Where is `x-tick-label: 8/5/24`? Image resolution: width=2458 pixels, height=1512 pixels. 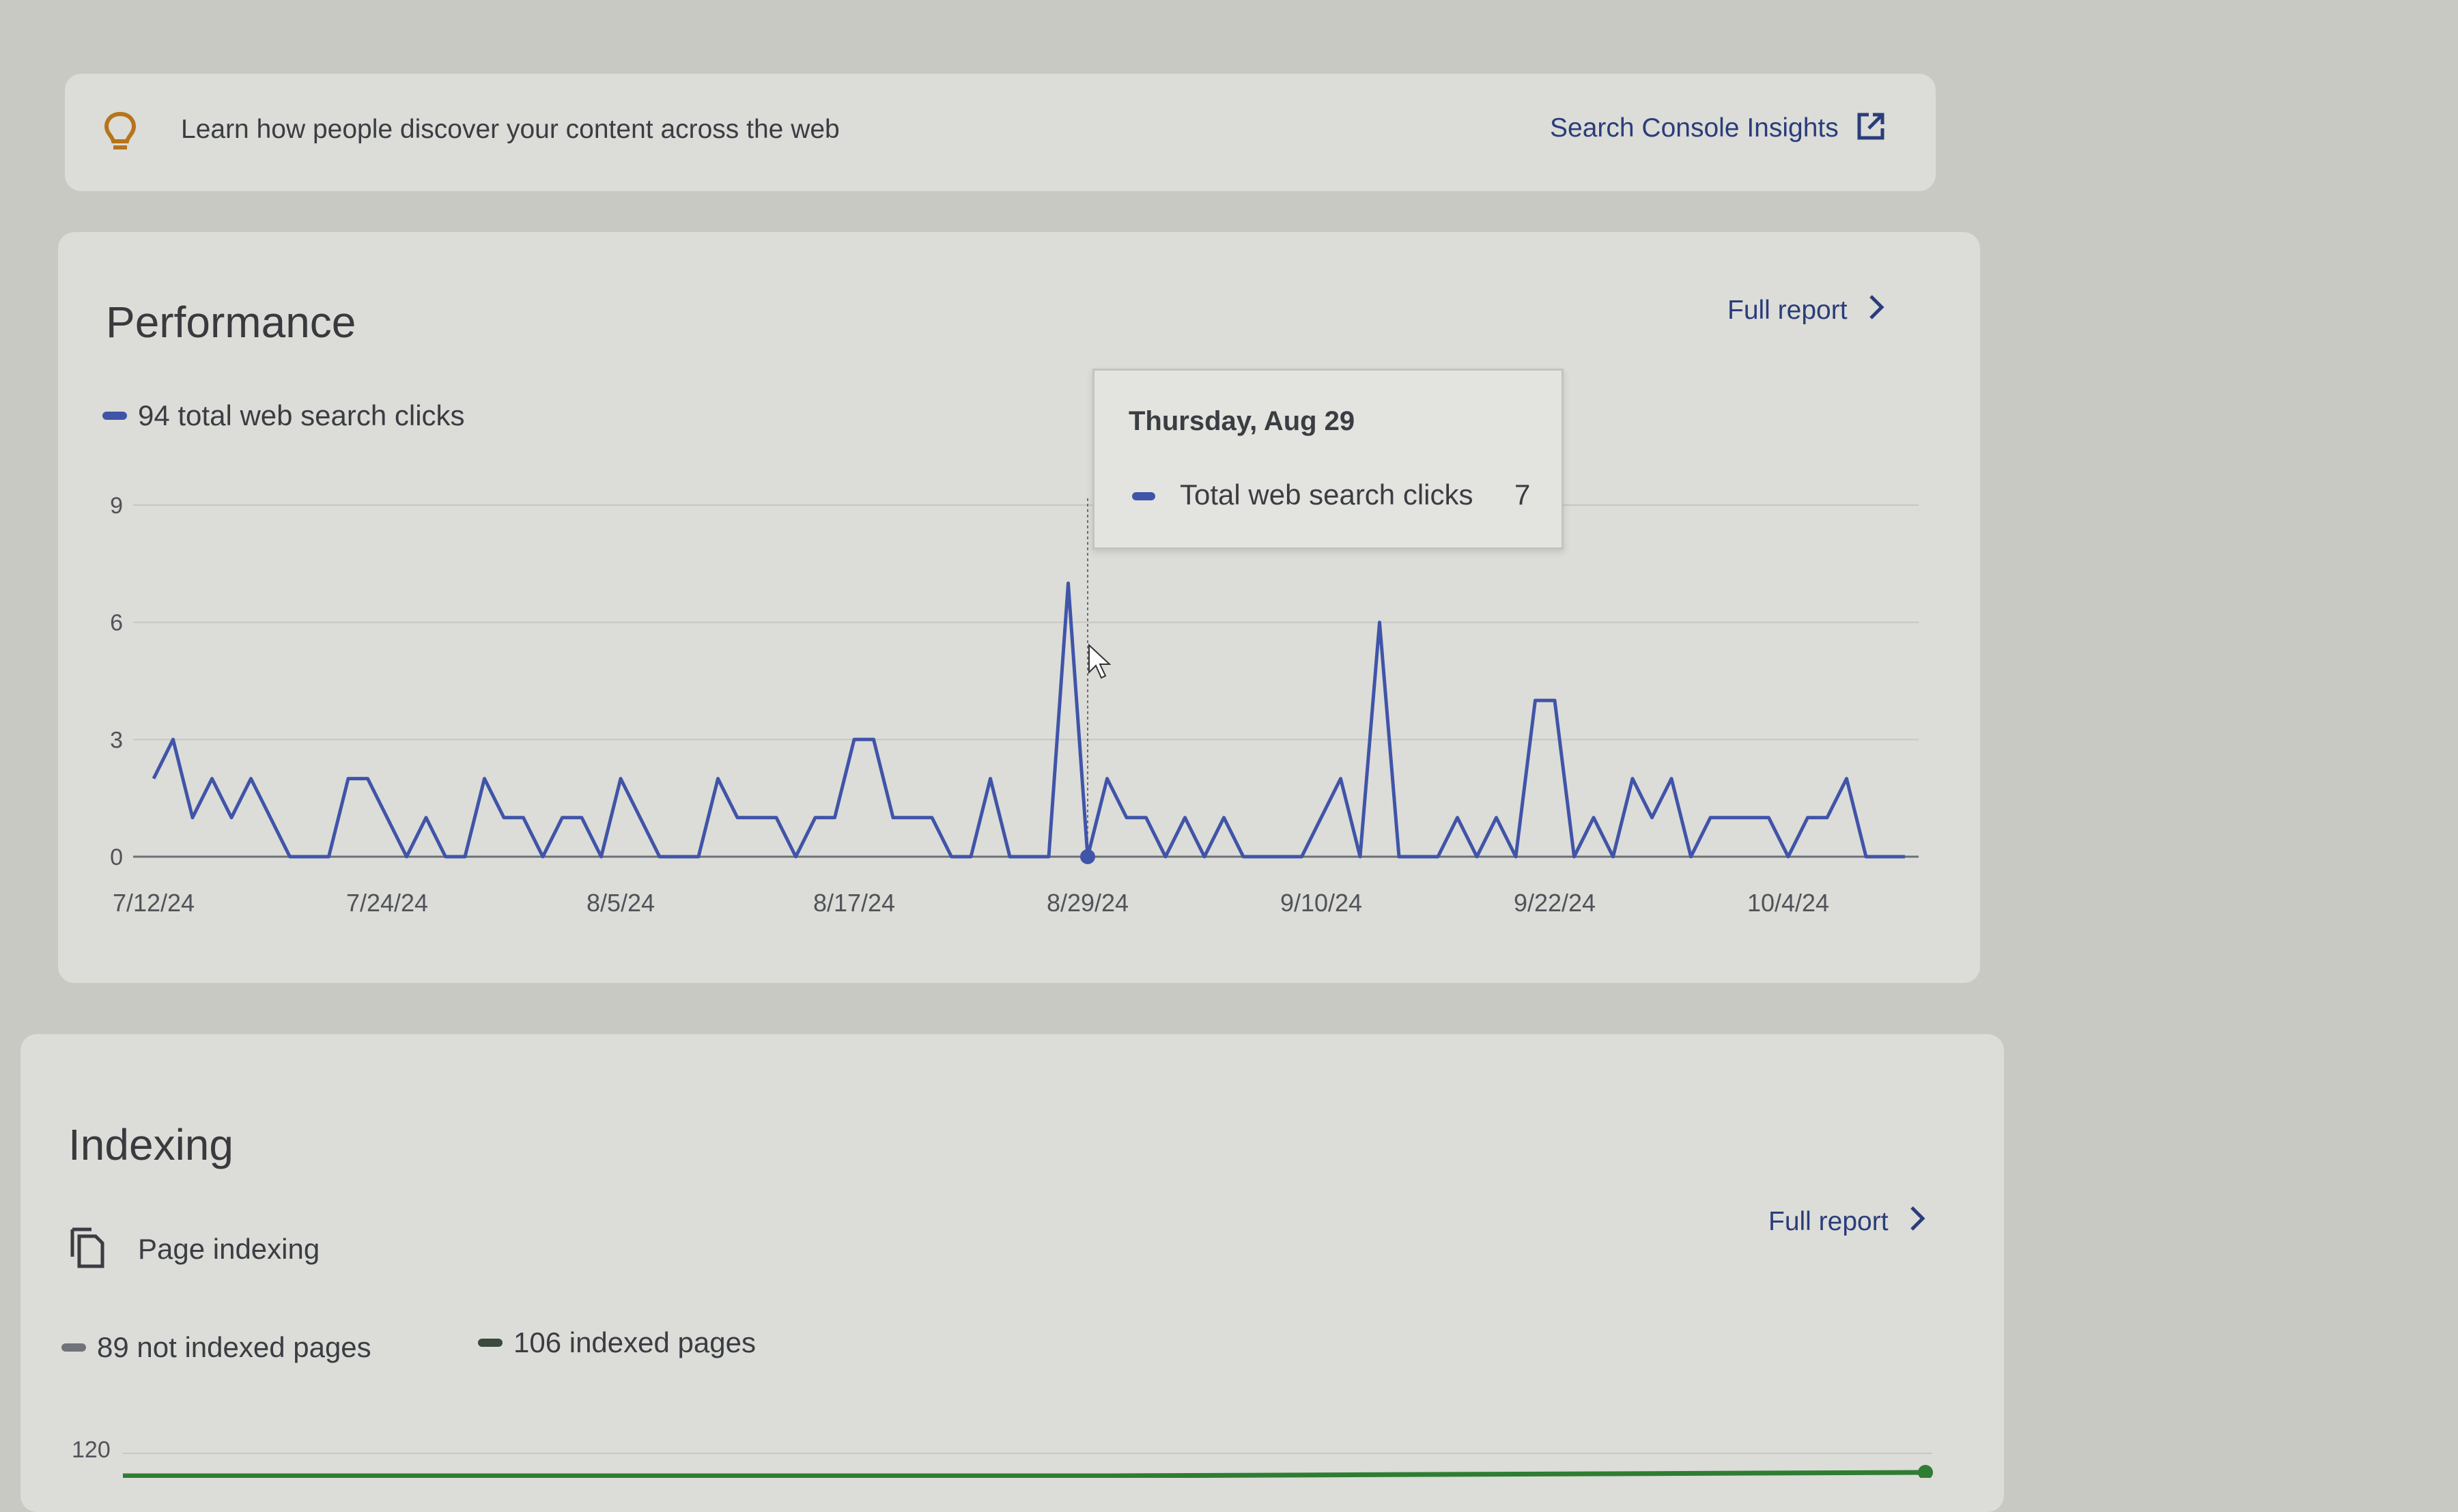 x-tick-label: 8/5/24 is located at coordinates (621, 903).